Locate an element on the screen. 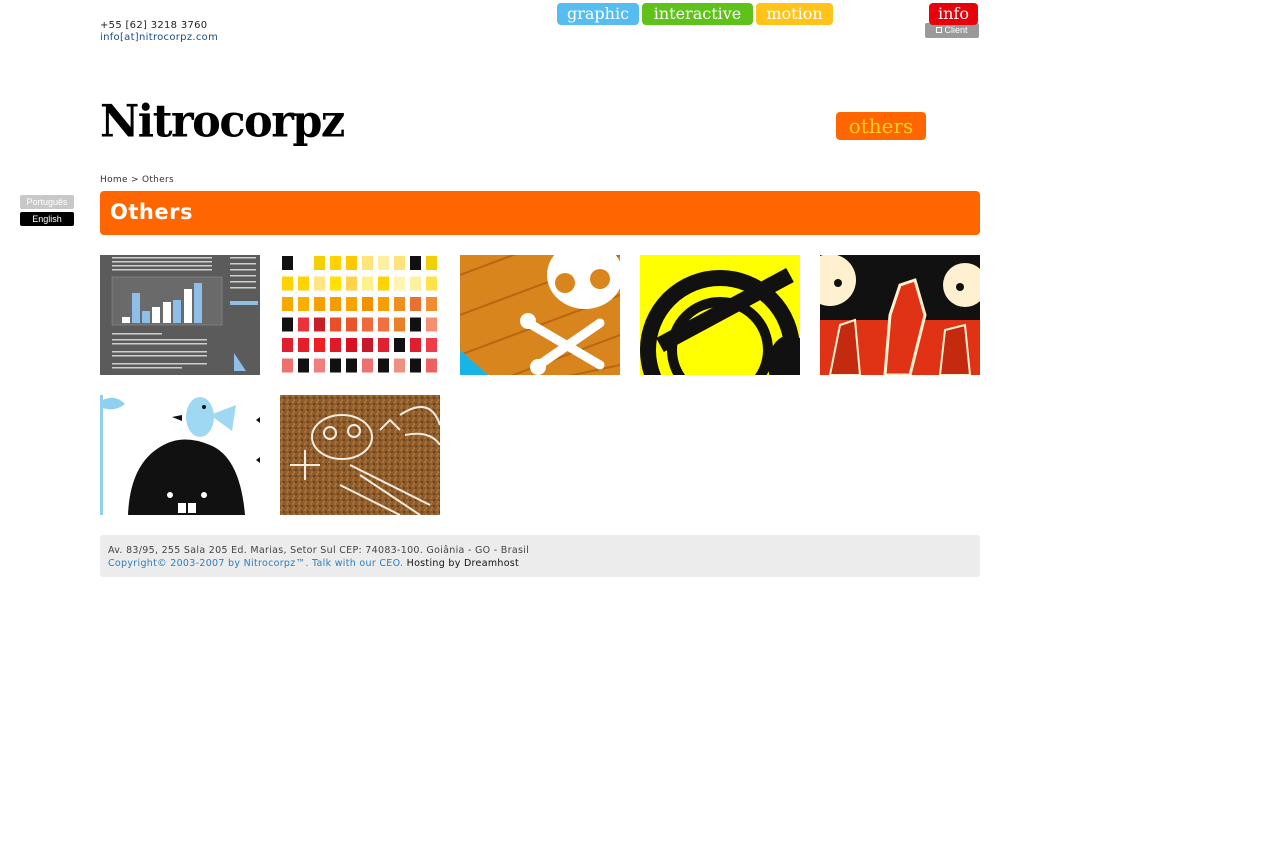 The height and width of the screenshot is (857, 1261). skeleton-cat-image is located at coordinates (360, 455).